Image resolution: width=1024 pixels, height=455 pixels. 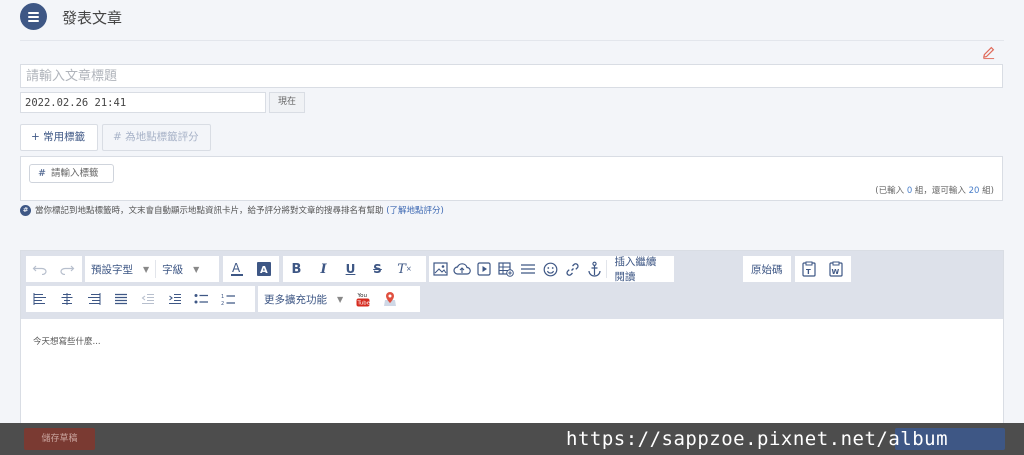 What do you see at coordinates (143, 102) in the screenshot?
I see `publish-datetime-input` at bounding box center [143, 102].